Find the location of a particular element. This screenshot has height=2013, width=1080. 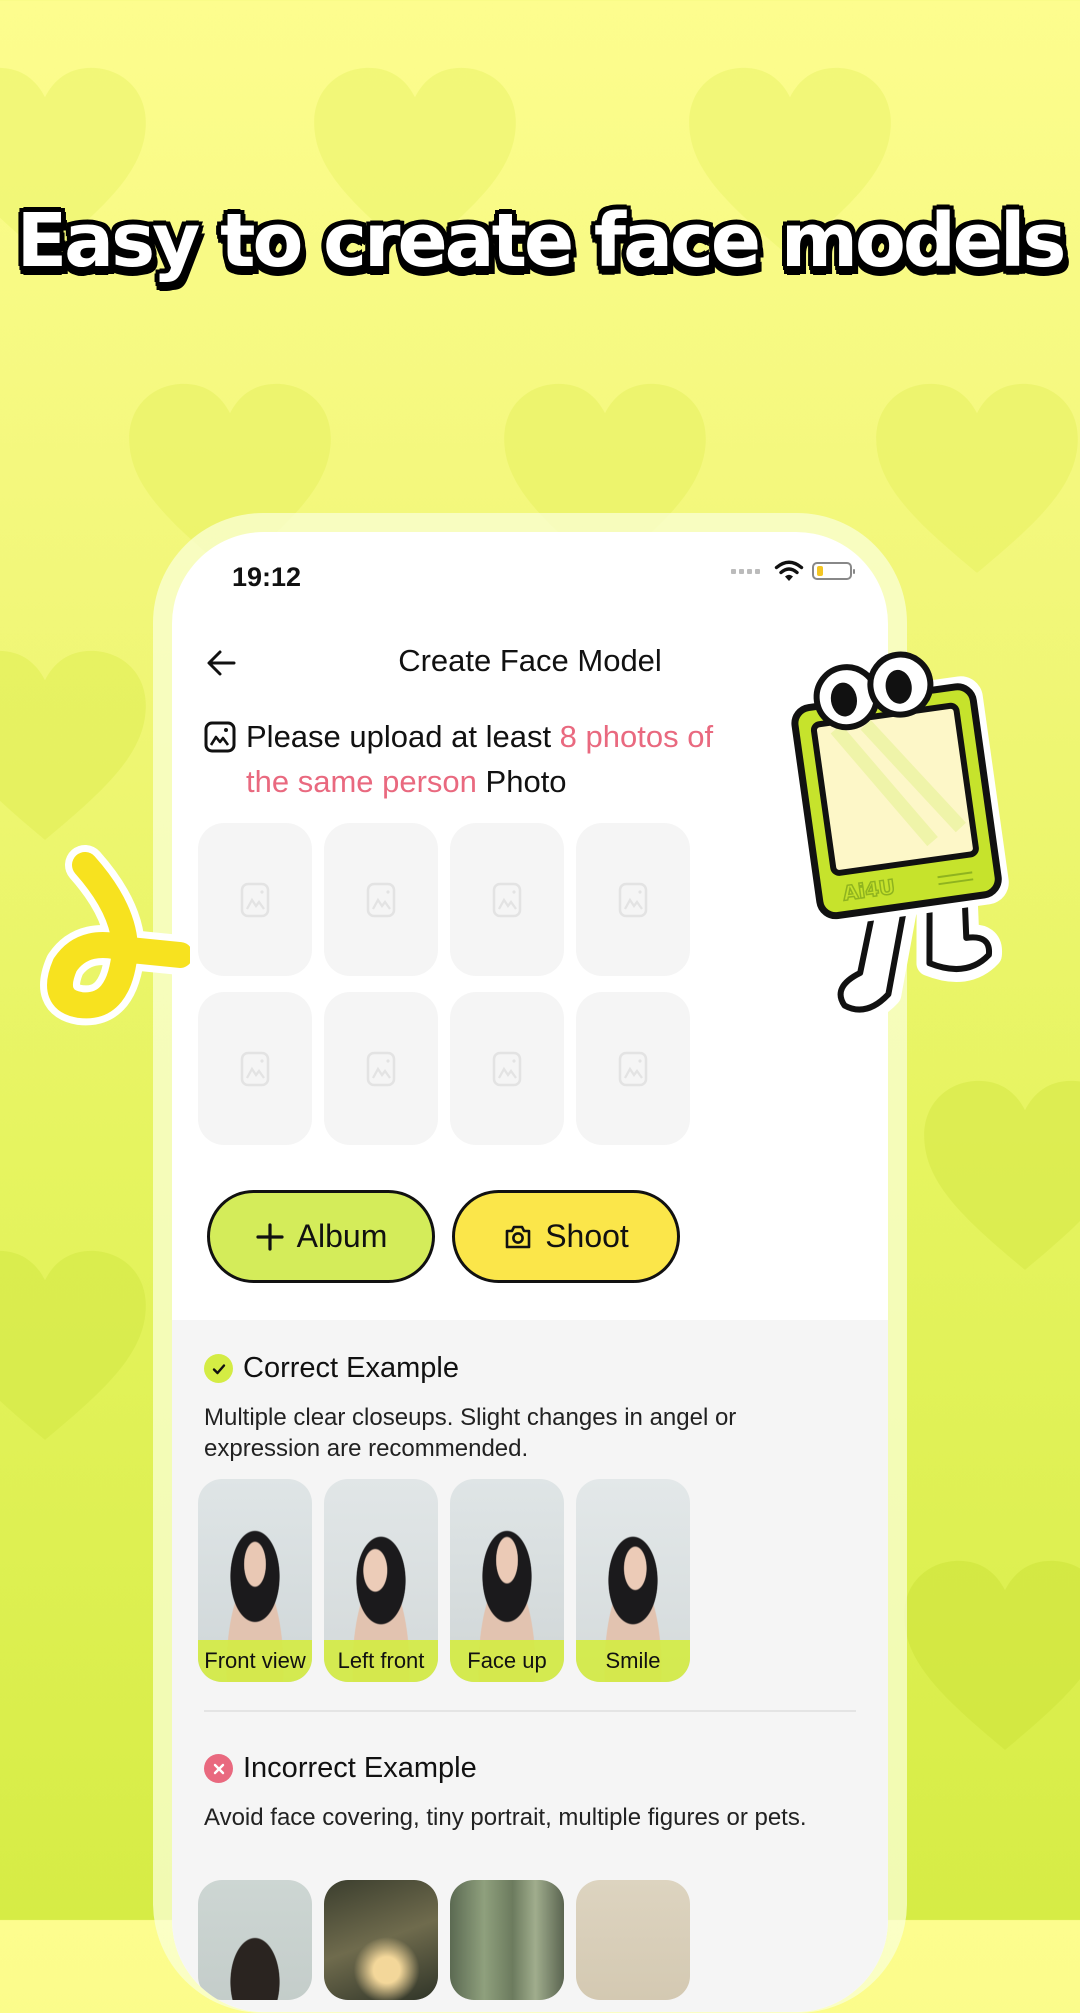

x-circle-icon is located at coordinates (218, 1768).